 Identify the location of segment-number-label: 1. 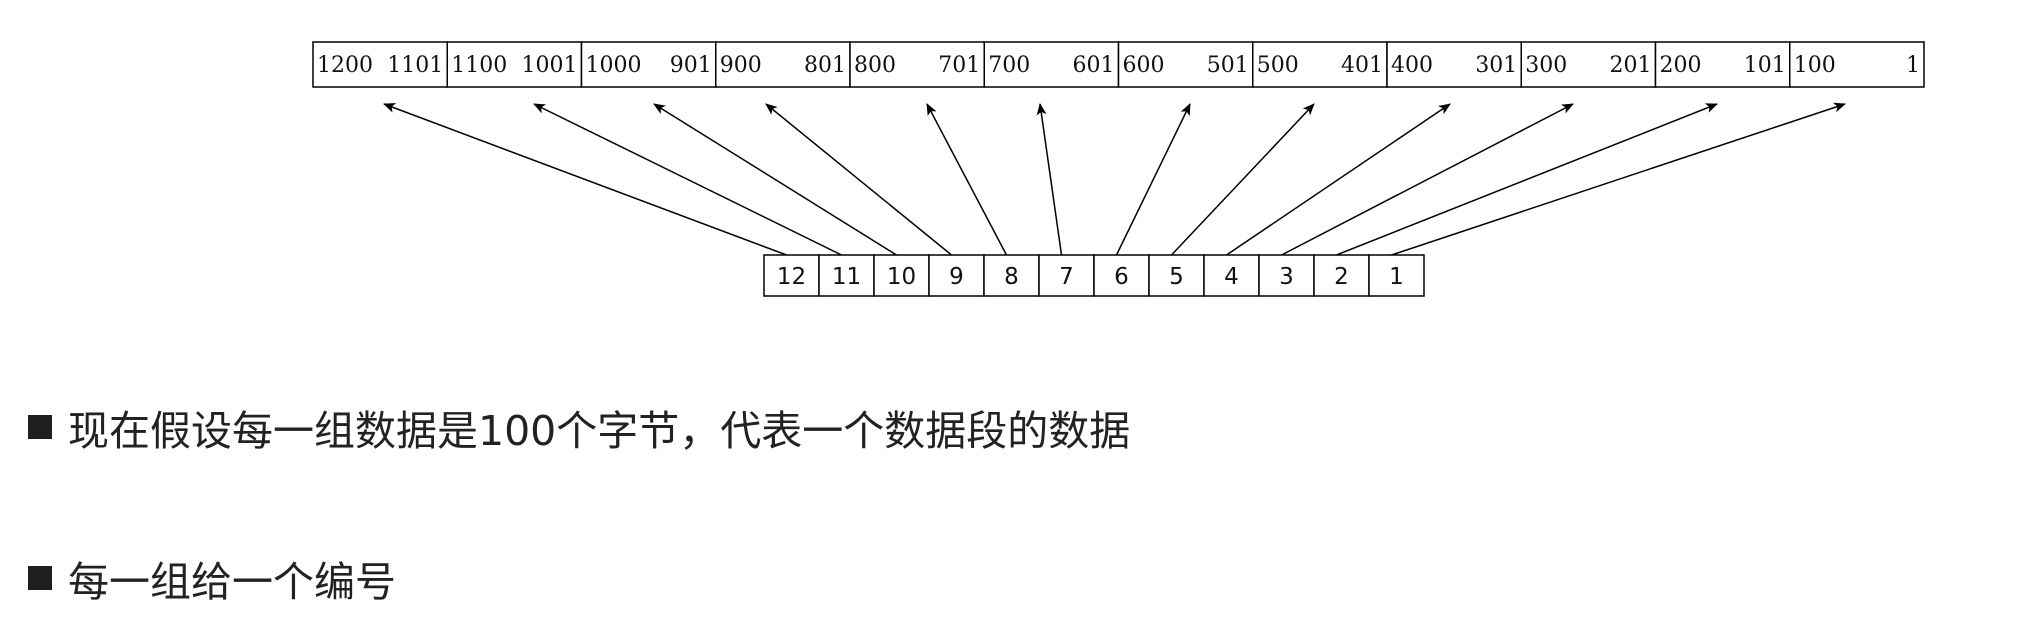
(1396, 277).